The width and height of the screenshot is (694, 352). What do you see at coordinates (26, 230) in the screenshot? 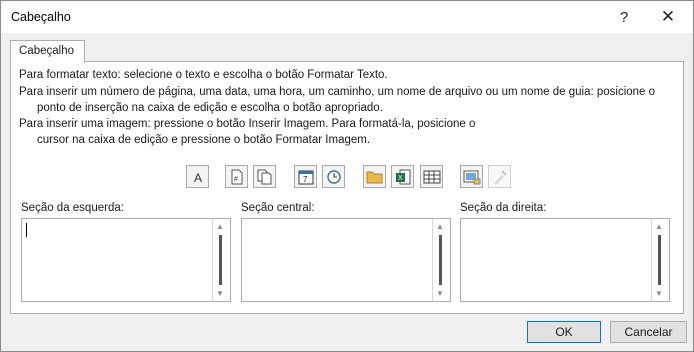
I see `text-caret` at bounding box center [26, 230].